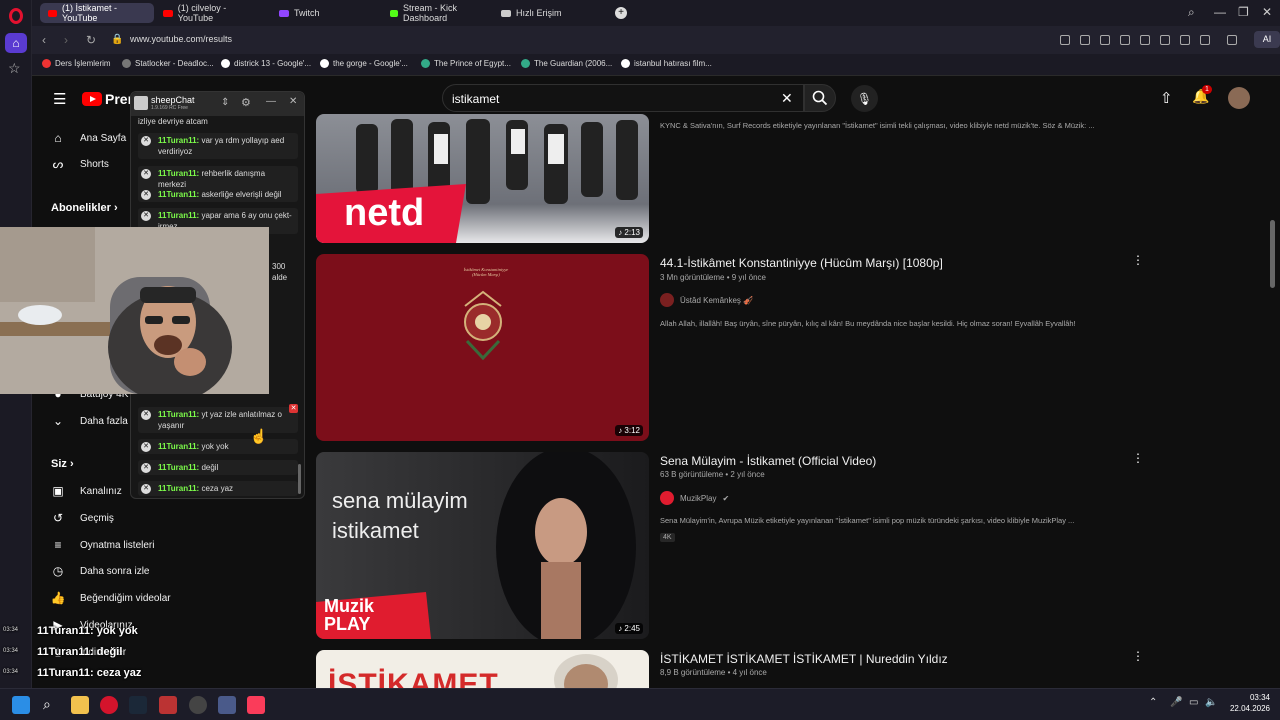 The height and width of the screenshot is (720, 1280). I want to click on bookmark-item: Ders İşlemlerim, so click(76, 63).